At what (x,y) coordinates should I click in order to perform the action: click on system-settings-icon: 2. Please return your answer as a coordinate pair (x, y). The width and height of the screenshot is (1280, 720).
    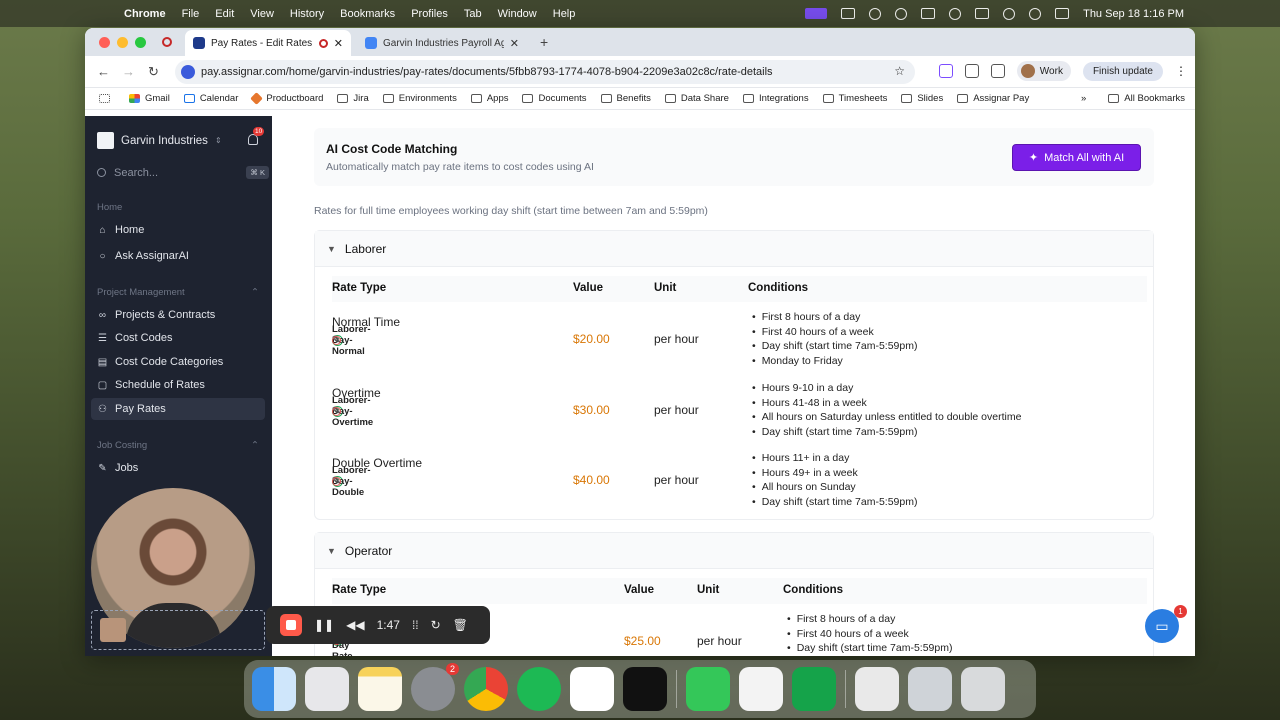
    Looking at the image, I should click on (435, 687).